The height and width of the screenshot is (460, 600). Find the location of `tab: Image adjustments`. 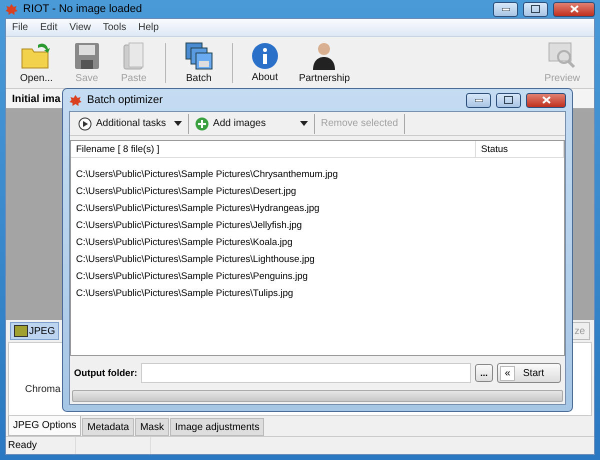

tab: Image adjustments is located at coordinates (217, 427).